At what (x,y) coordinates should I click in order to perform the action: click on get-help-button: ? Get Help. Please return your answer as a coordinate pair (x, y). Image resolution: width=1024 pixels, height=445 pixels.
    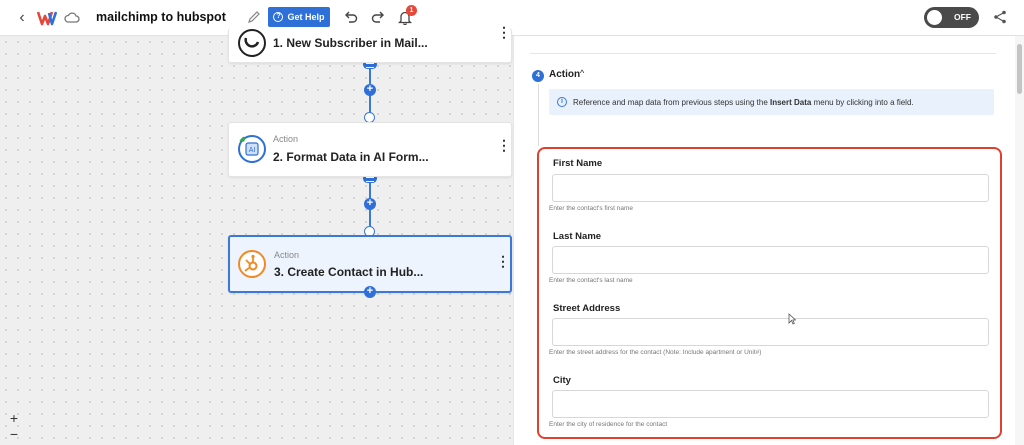
    Looking at the image, I should click on (299, 17).